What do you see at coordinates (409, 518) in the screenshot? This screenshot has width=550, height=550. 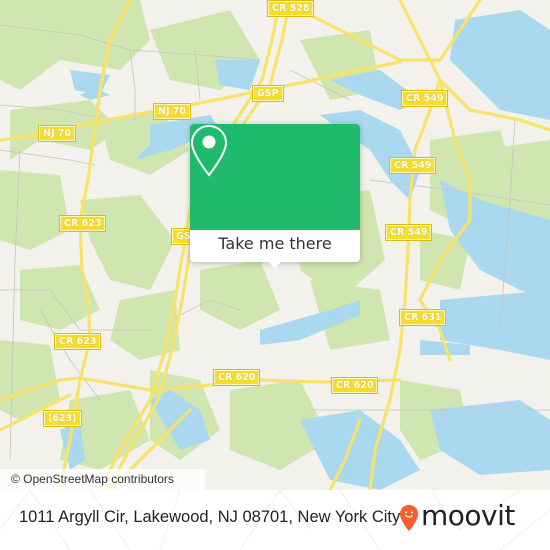 I see `moovit-pin-smile-icon` at bounding box center [409, 518].